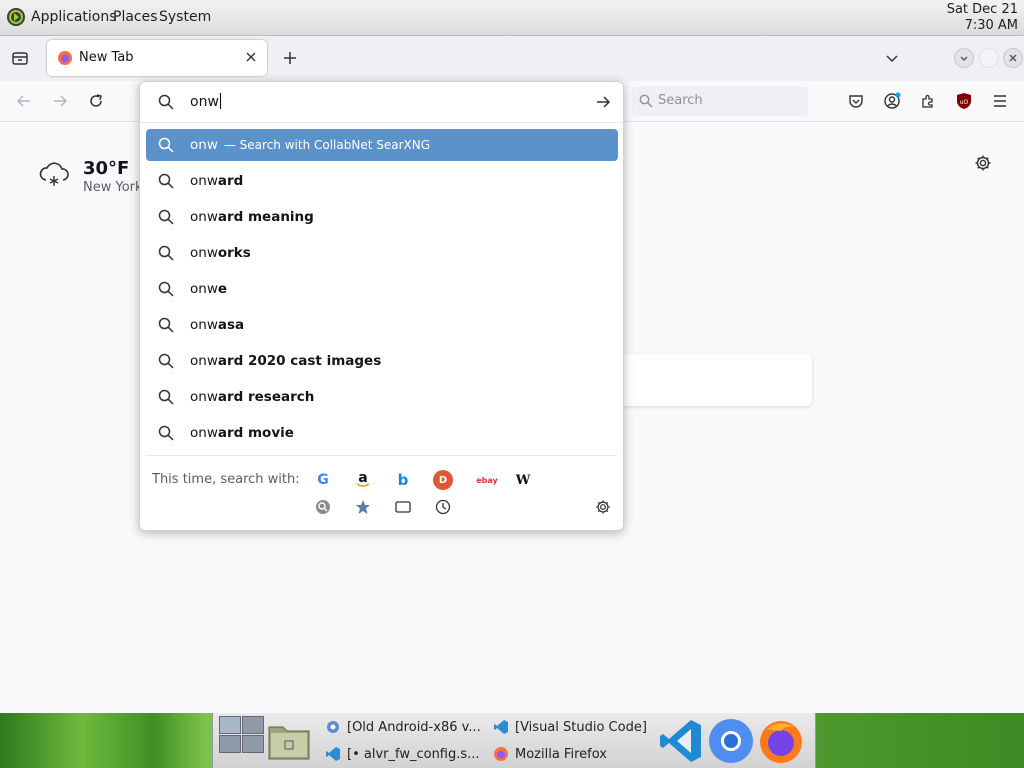 The image size is (1024, 768). I want to click on search-with-label: This time, search with:, so click(226, 479).